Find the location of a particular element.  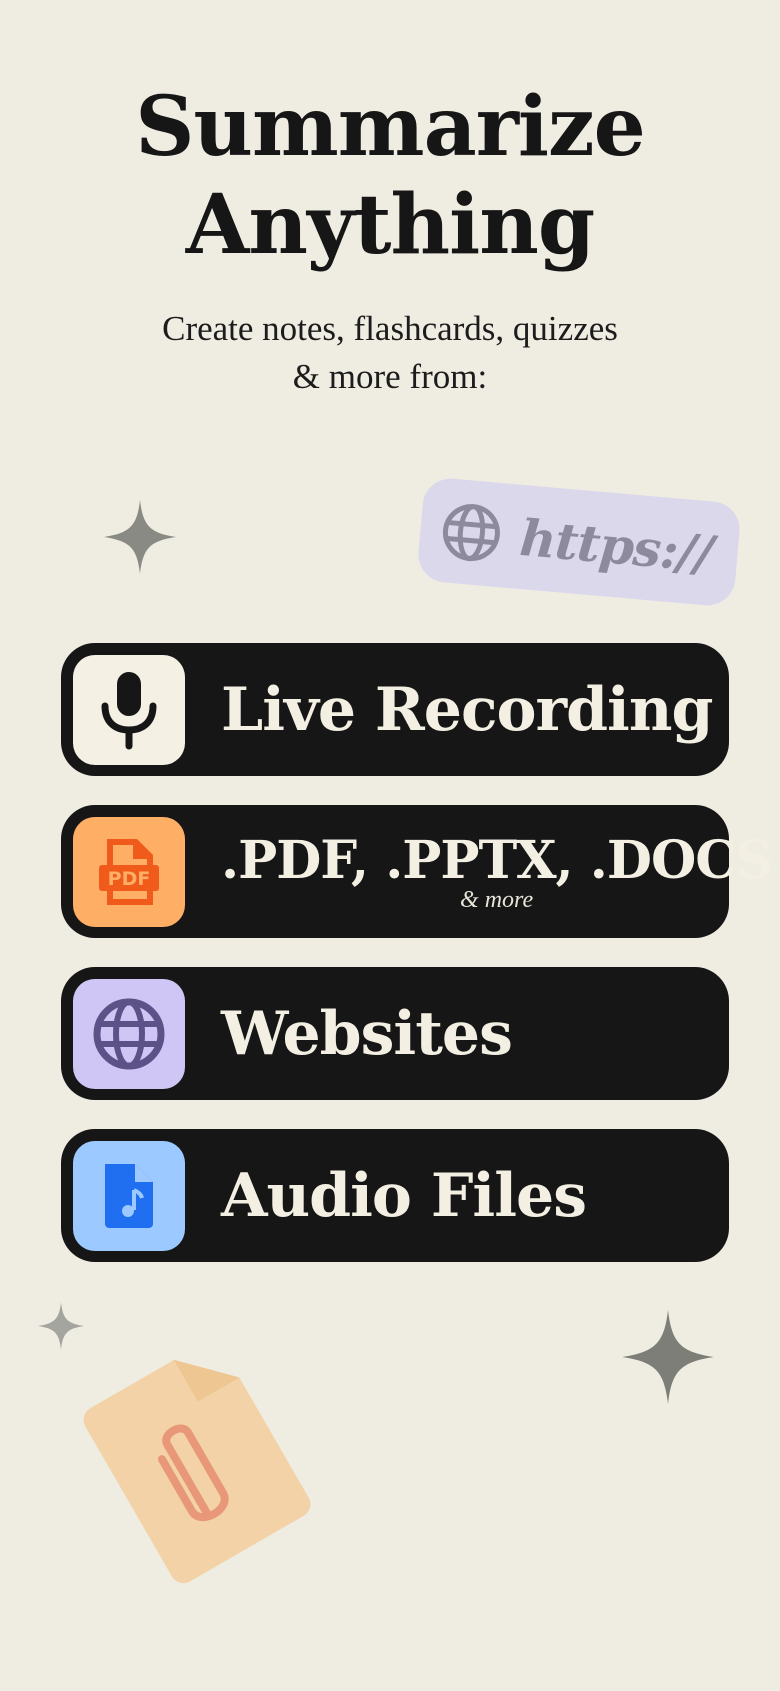

source-audio-files: Audio Files is located at coordinates (395, 1195).